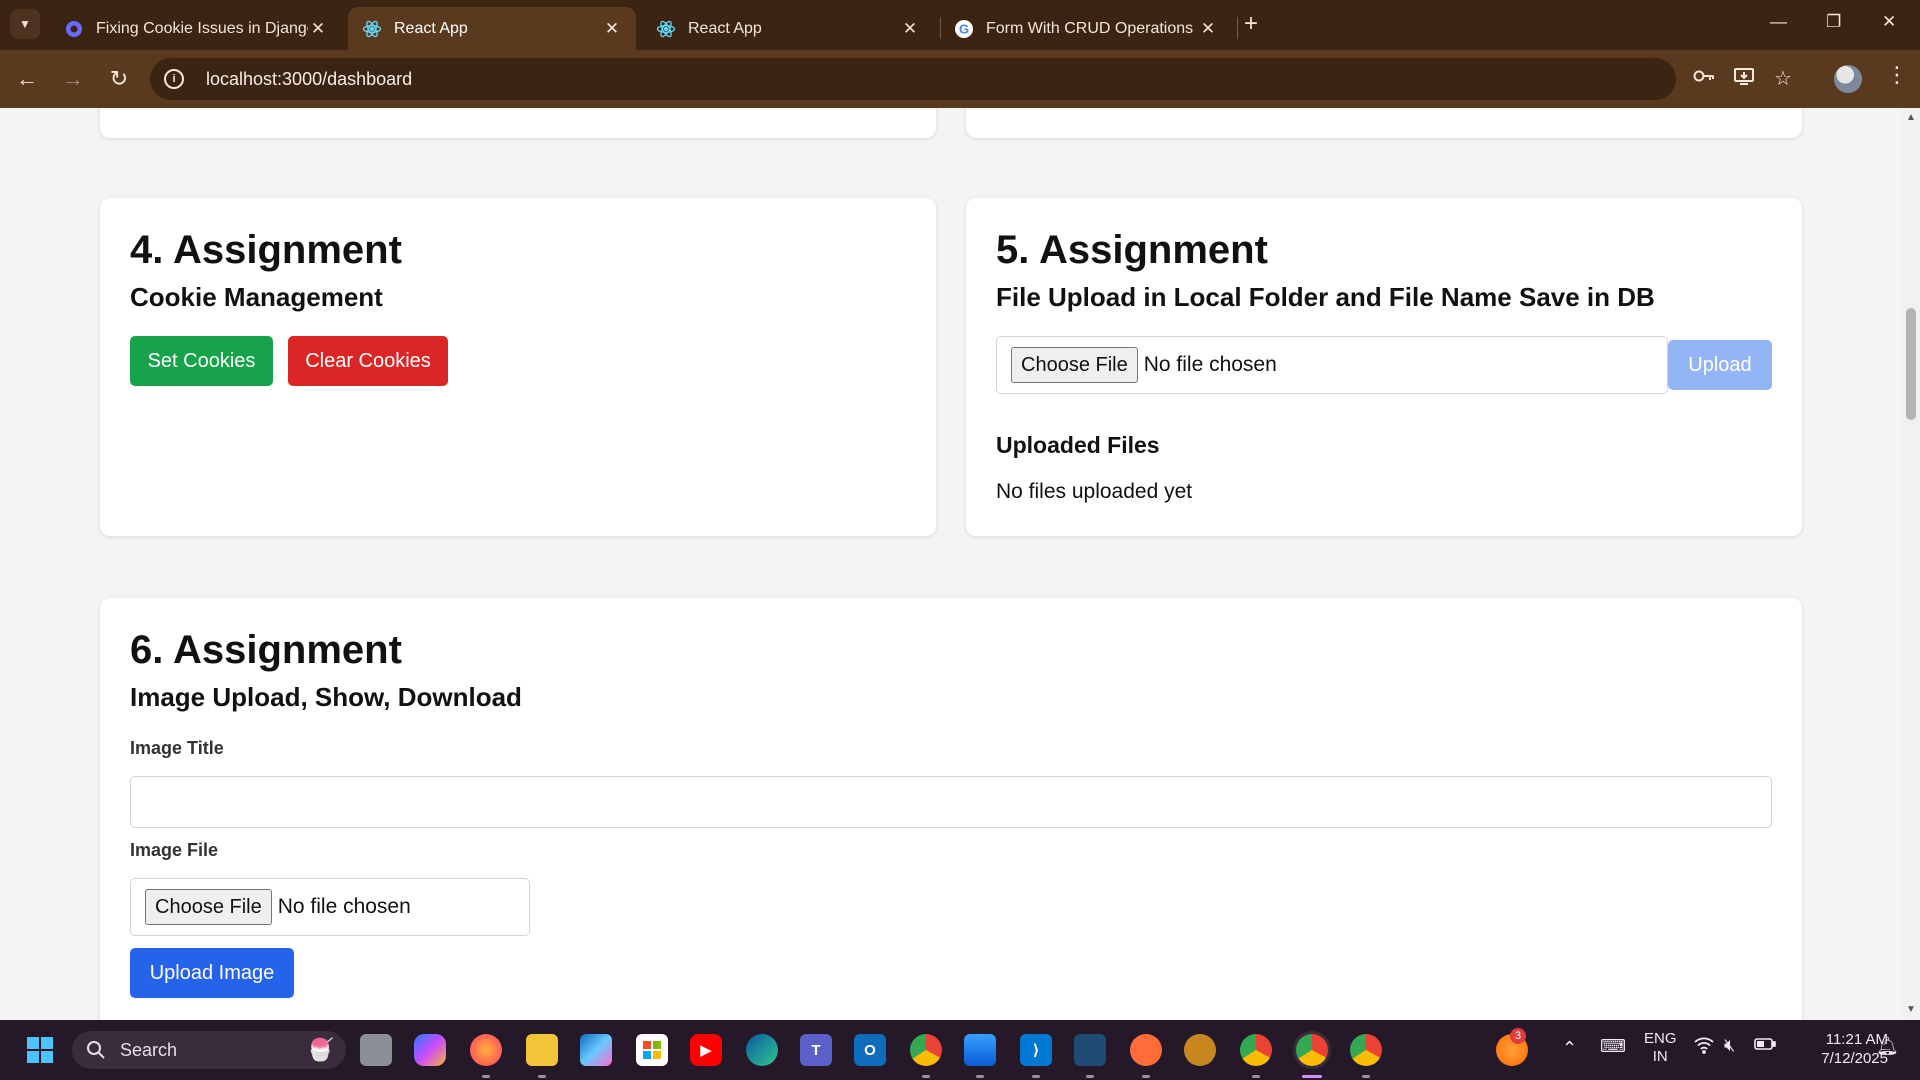 This screenshot has width=1920, height=1080. What do you see at coordinates (1090, 1050) in the screenshot?
I see `database-tool-icon` at bounding box center [1090, 1050].